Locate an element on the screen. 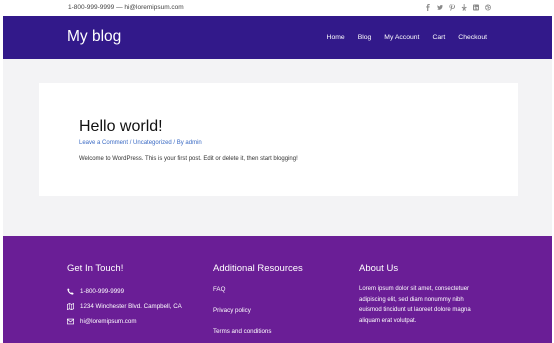  nav-item-home: Home is located at coordinates (336, 37).